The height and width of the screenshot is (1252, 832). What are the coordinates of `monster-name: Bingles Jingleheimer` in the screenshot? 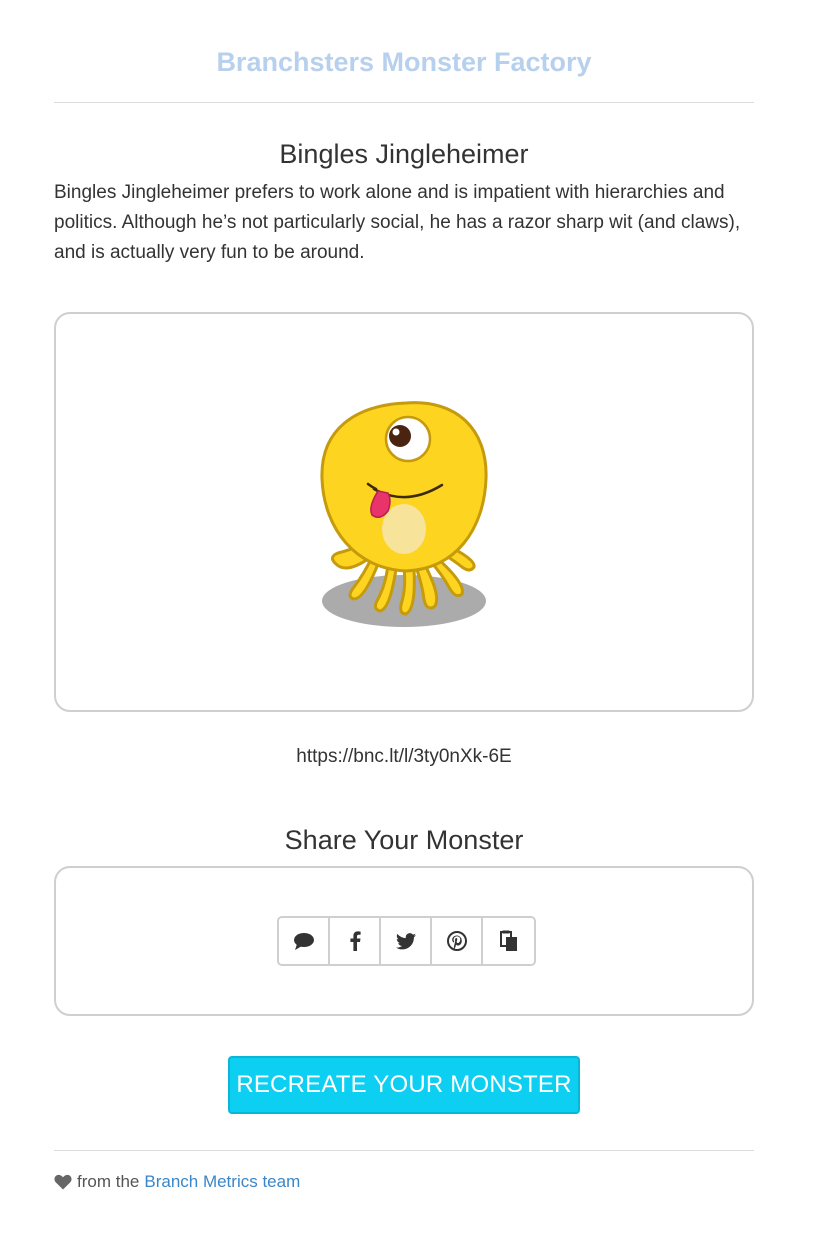 It's located at (404, 154).